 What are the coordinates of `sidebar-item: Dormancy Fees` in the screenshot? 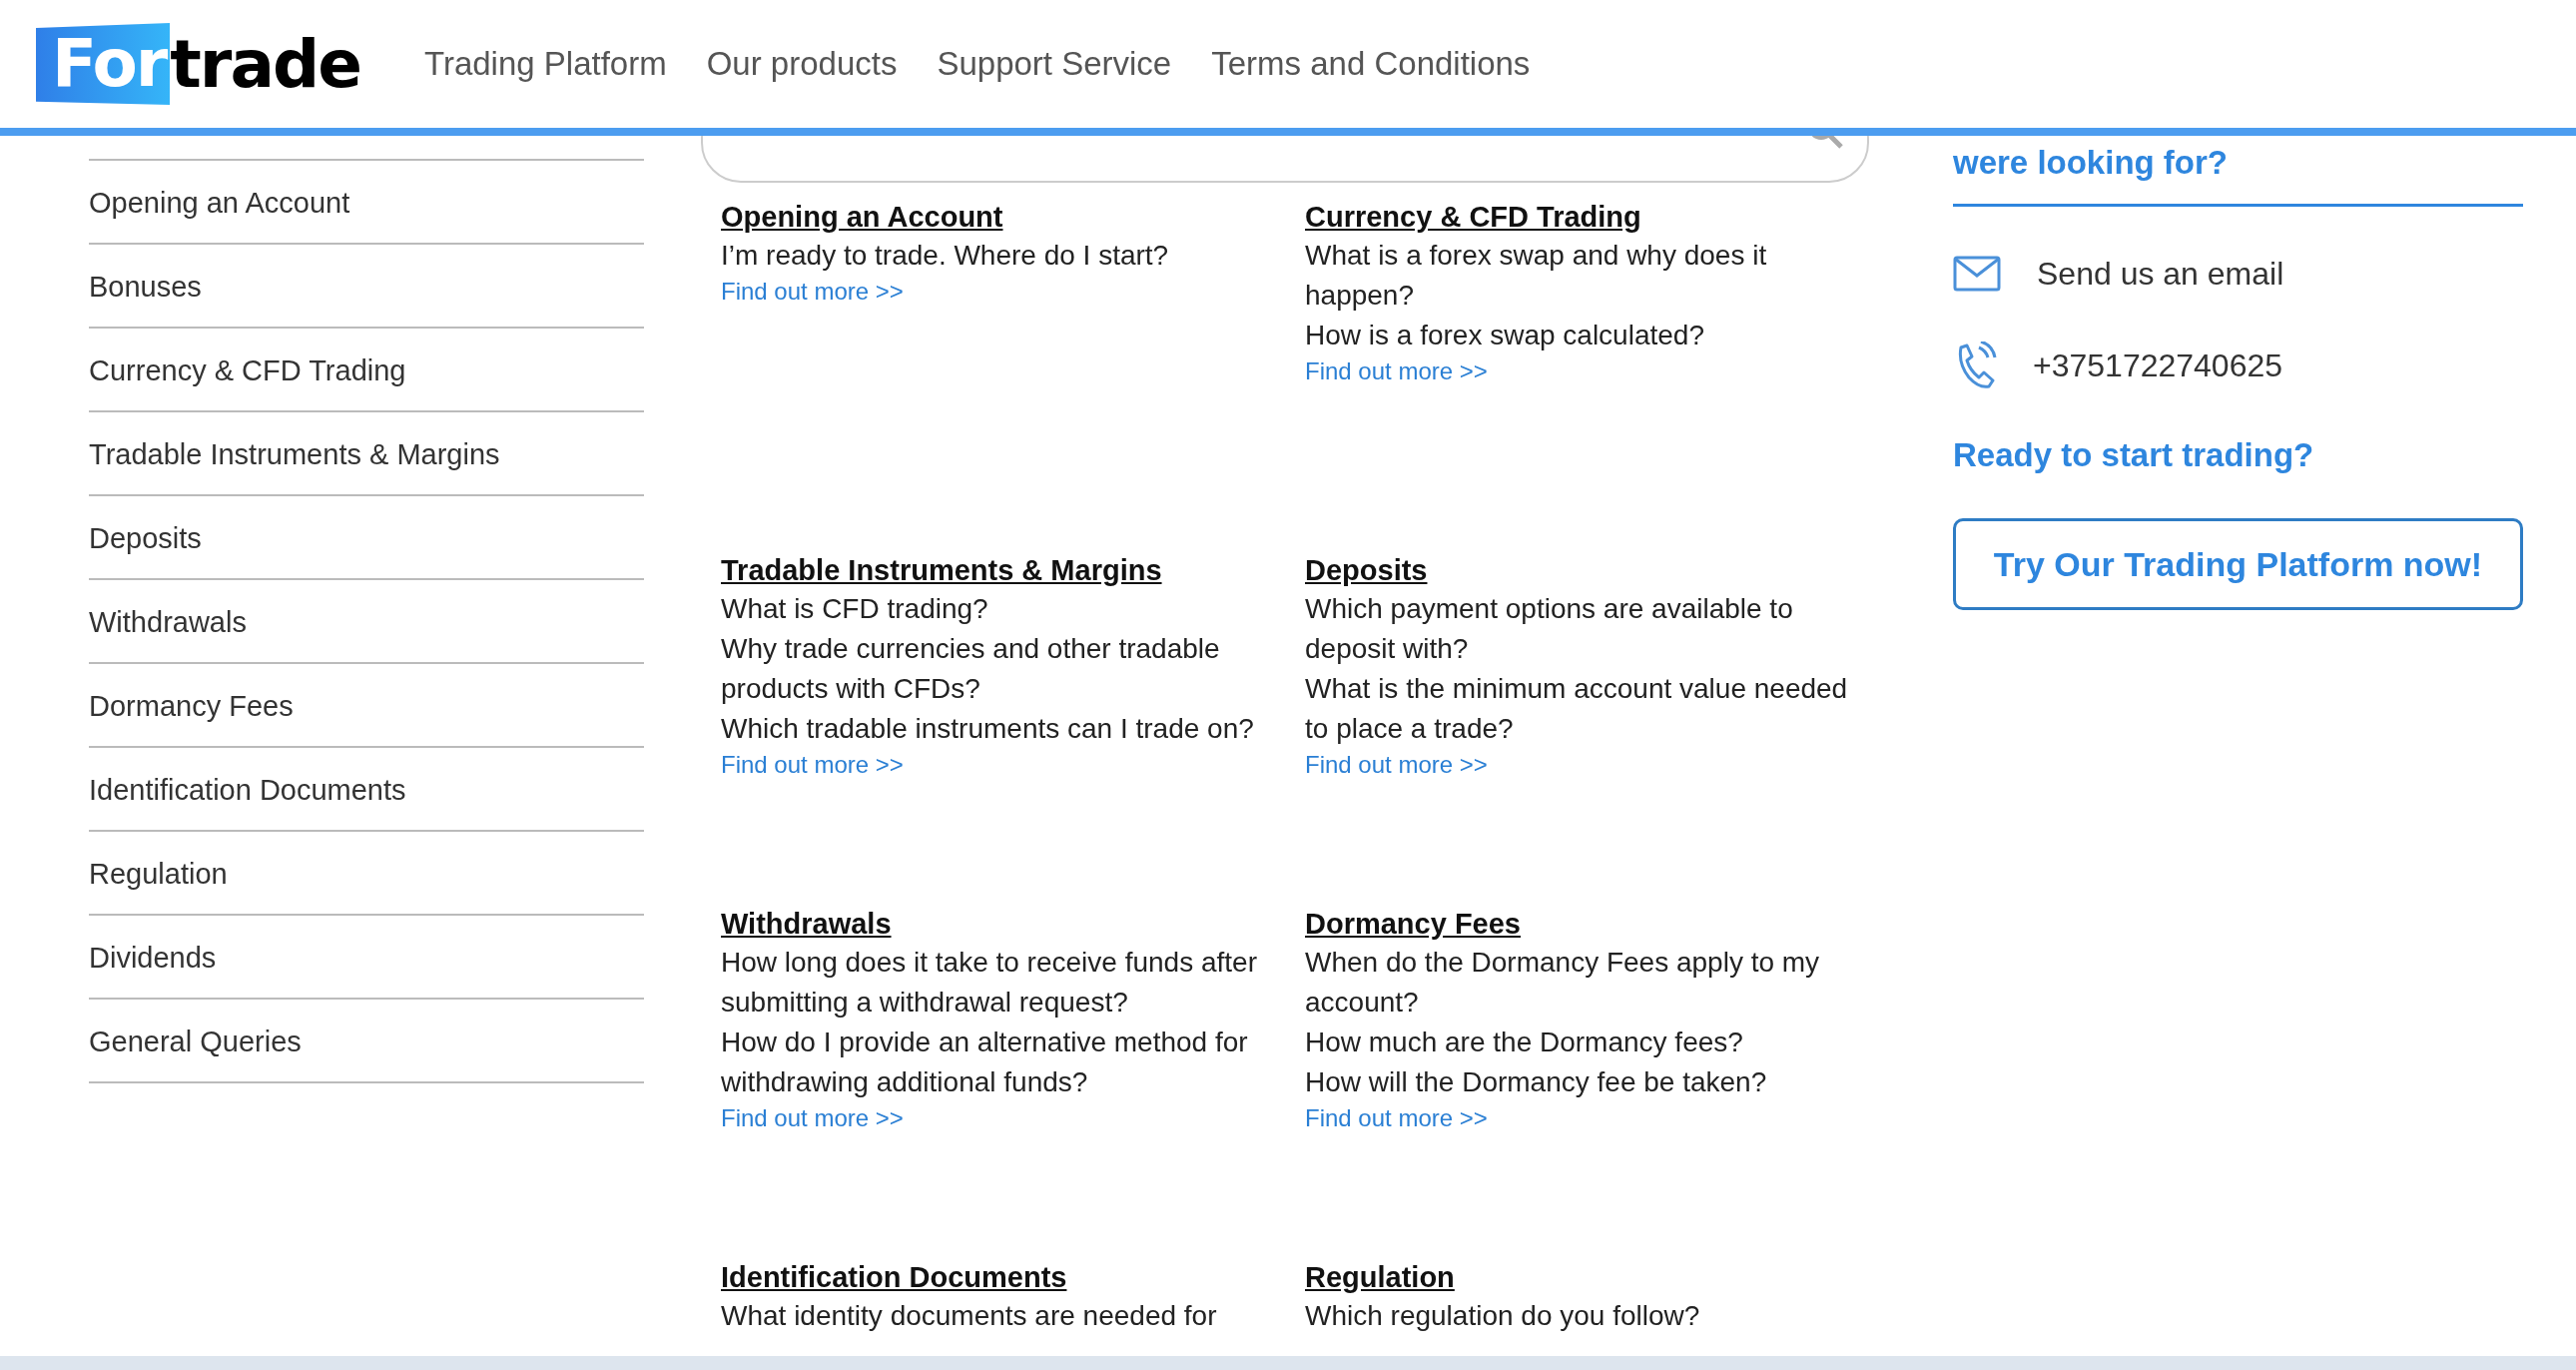 It's located at (366, 704).